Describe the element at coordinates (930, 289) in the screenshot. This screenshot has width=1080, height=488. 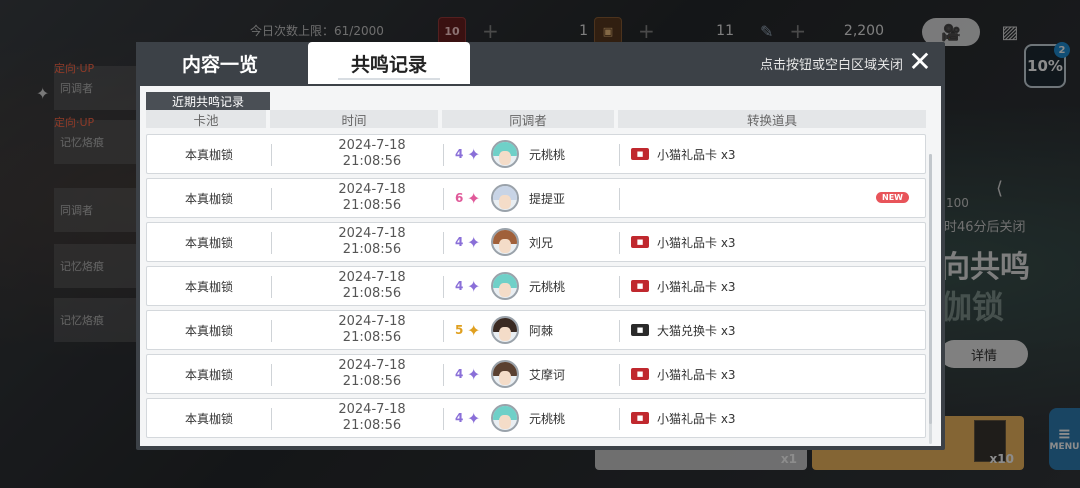
I see `scrollbar-thumb` at that location.